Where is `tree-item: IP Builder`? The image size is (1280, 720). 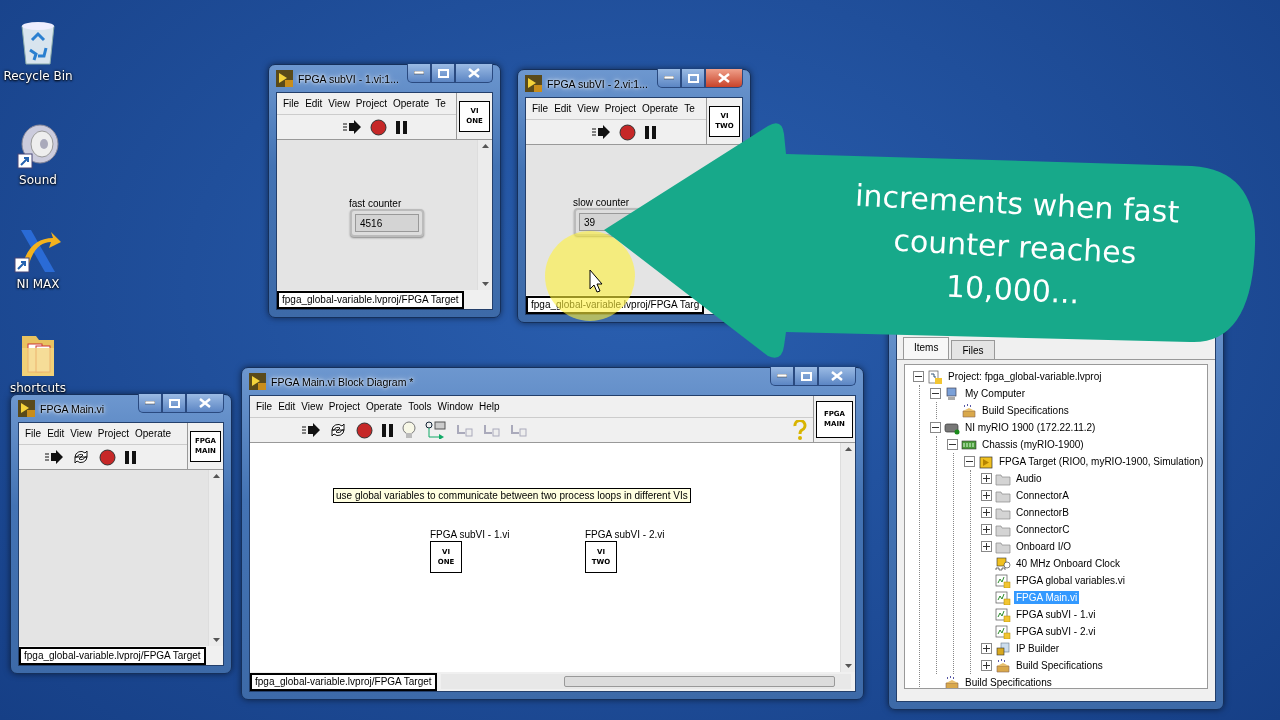 tree-item: IP Builder is located at coordinates (1038, 648).